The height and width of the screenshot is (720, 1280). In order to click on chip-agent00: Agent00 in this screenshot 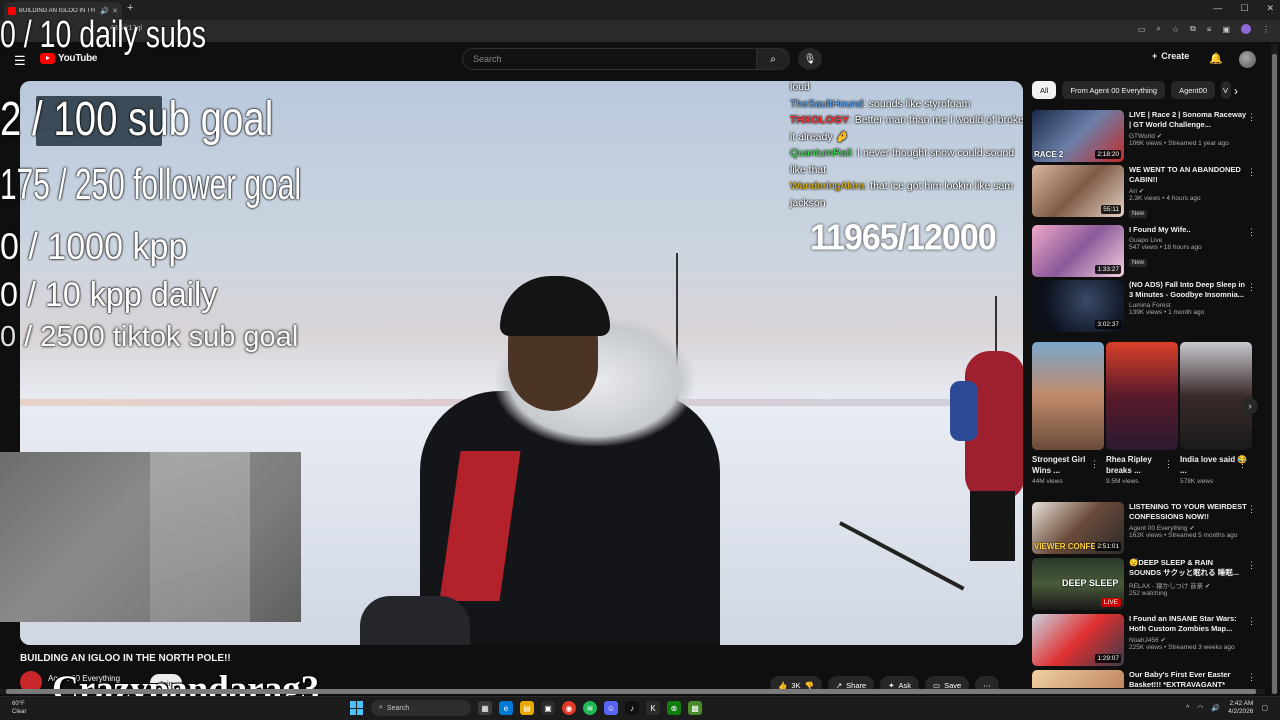, I will do `click(1193, 90)`.